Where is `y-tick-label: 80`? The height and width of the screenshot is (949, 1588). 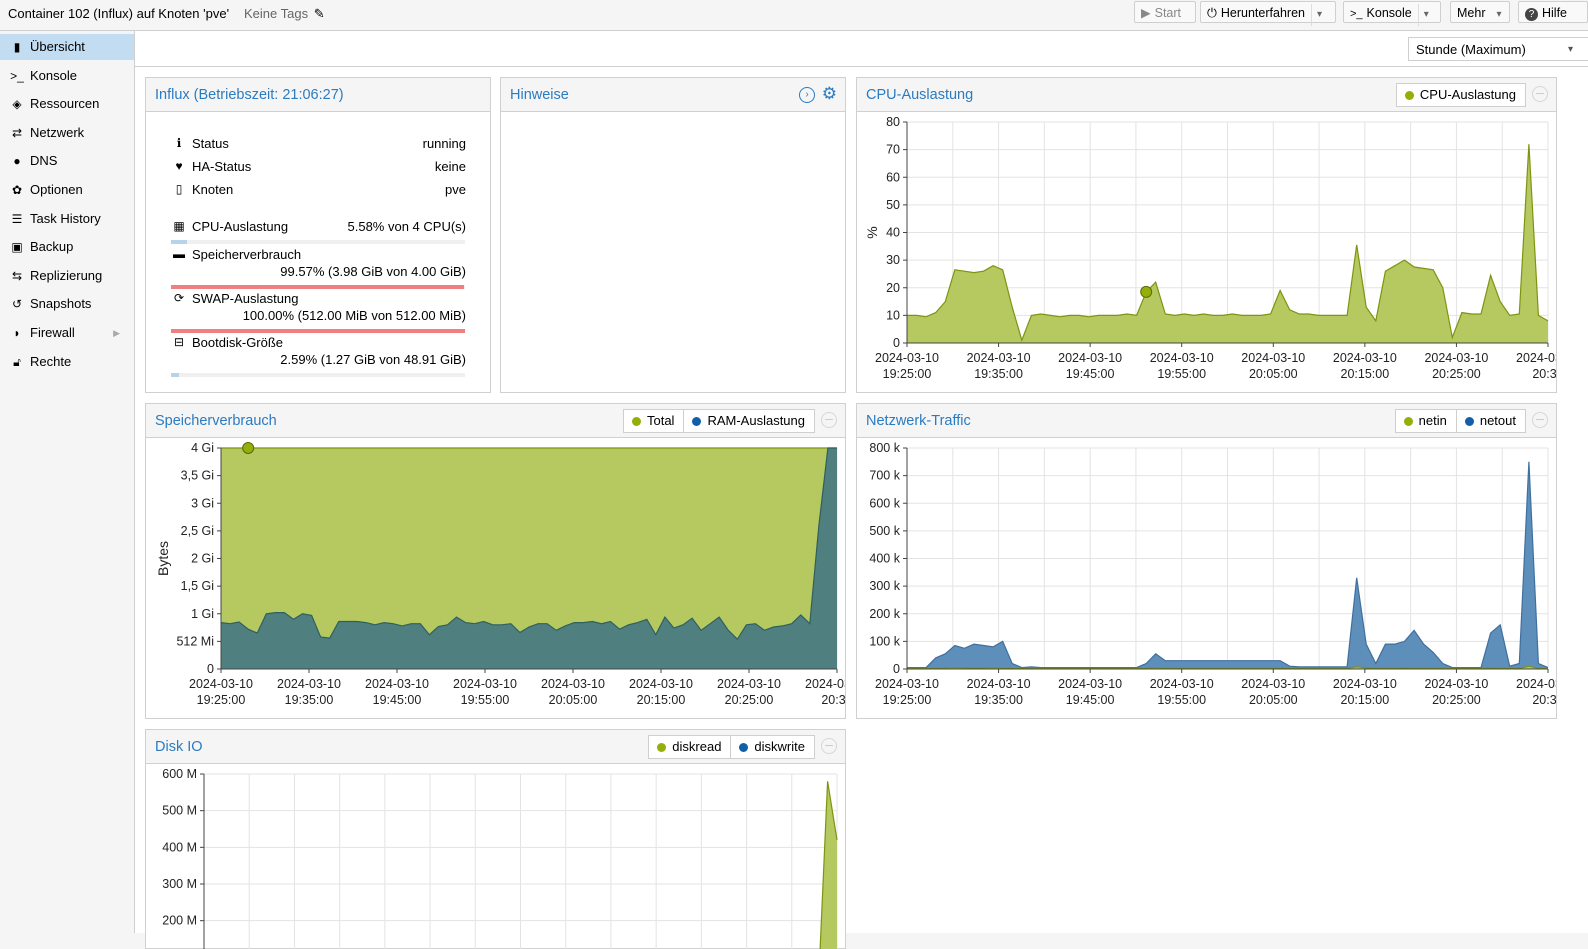 y-tick-label: 80 is located at coordinates (893, 122).